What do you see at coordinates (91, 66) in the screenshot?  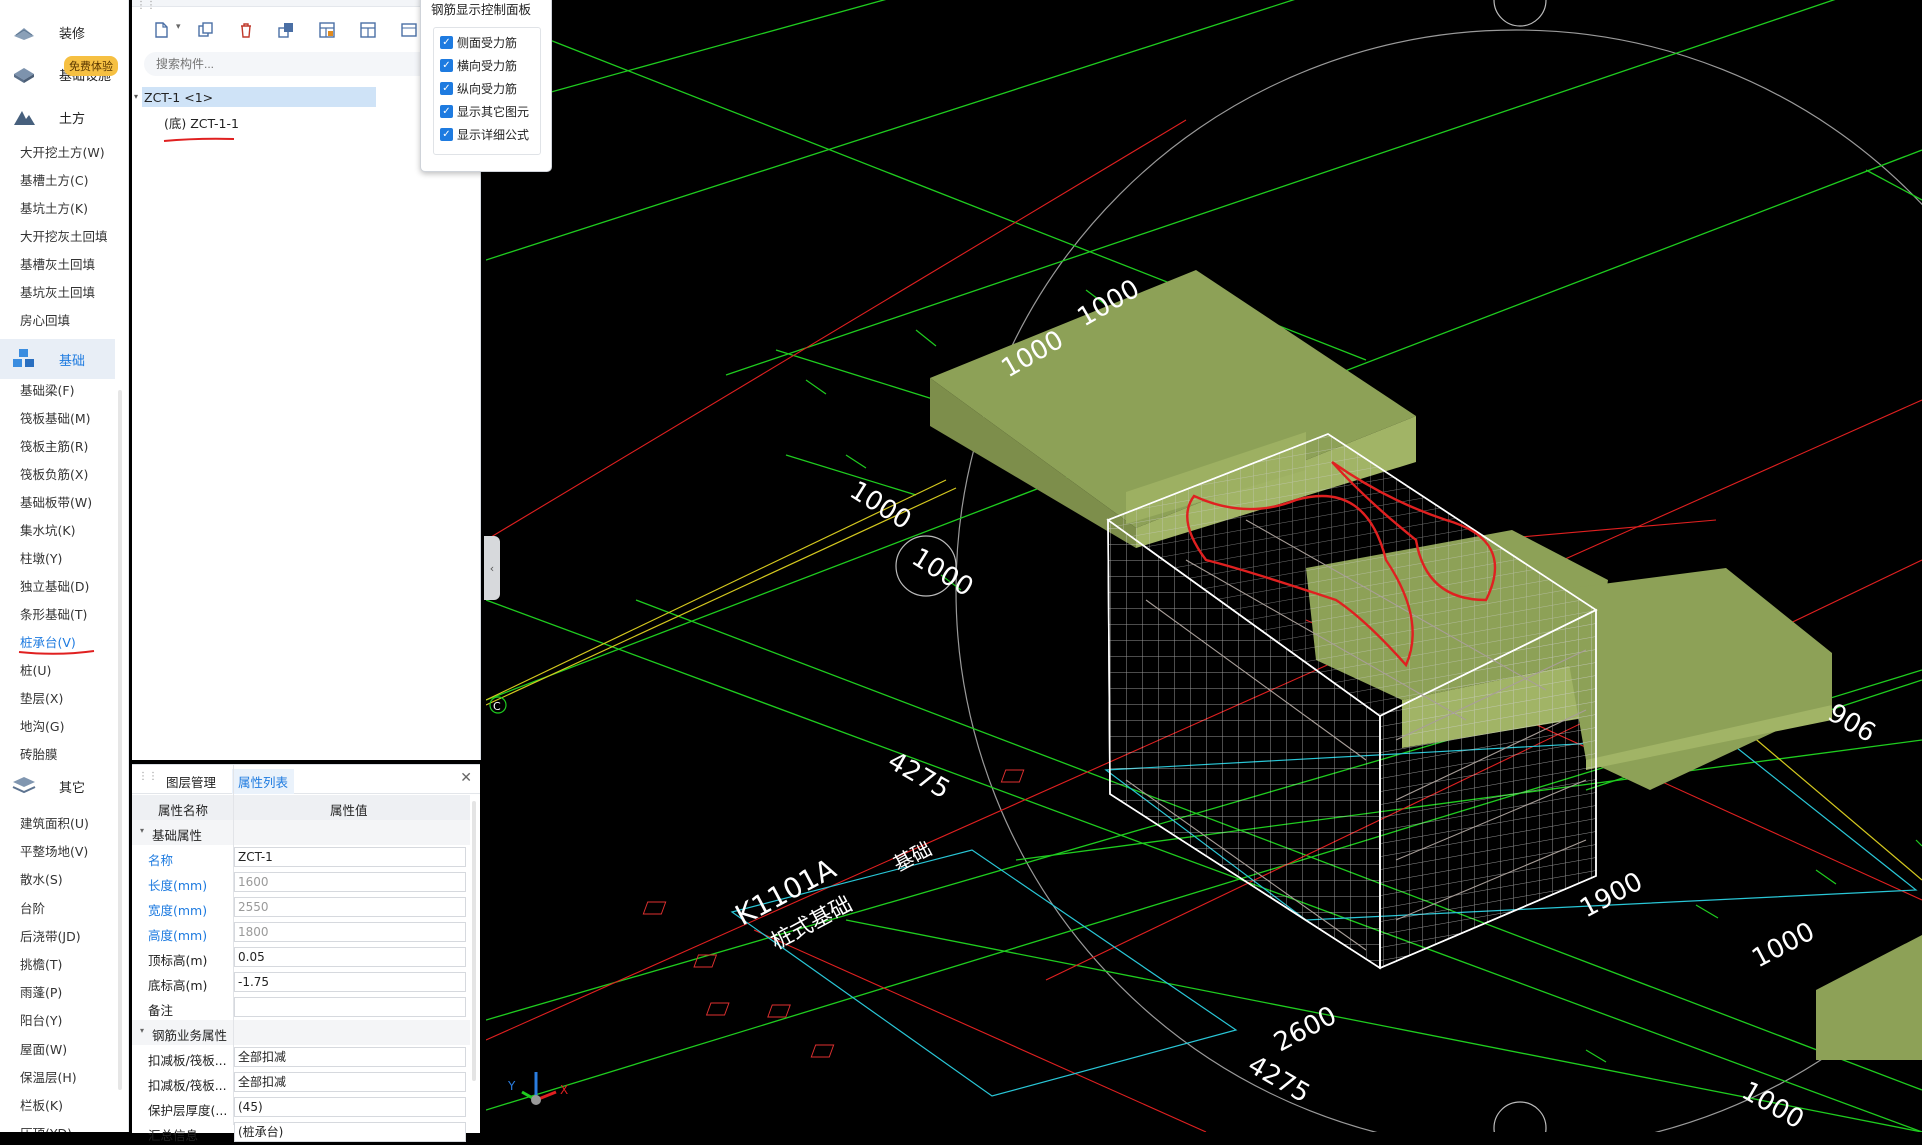 I see `free-trial-badge: 免费体验` at bounding box center [91, 66].